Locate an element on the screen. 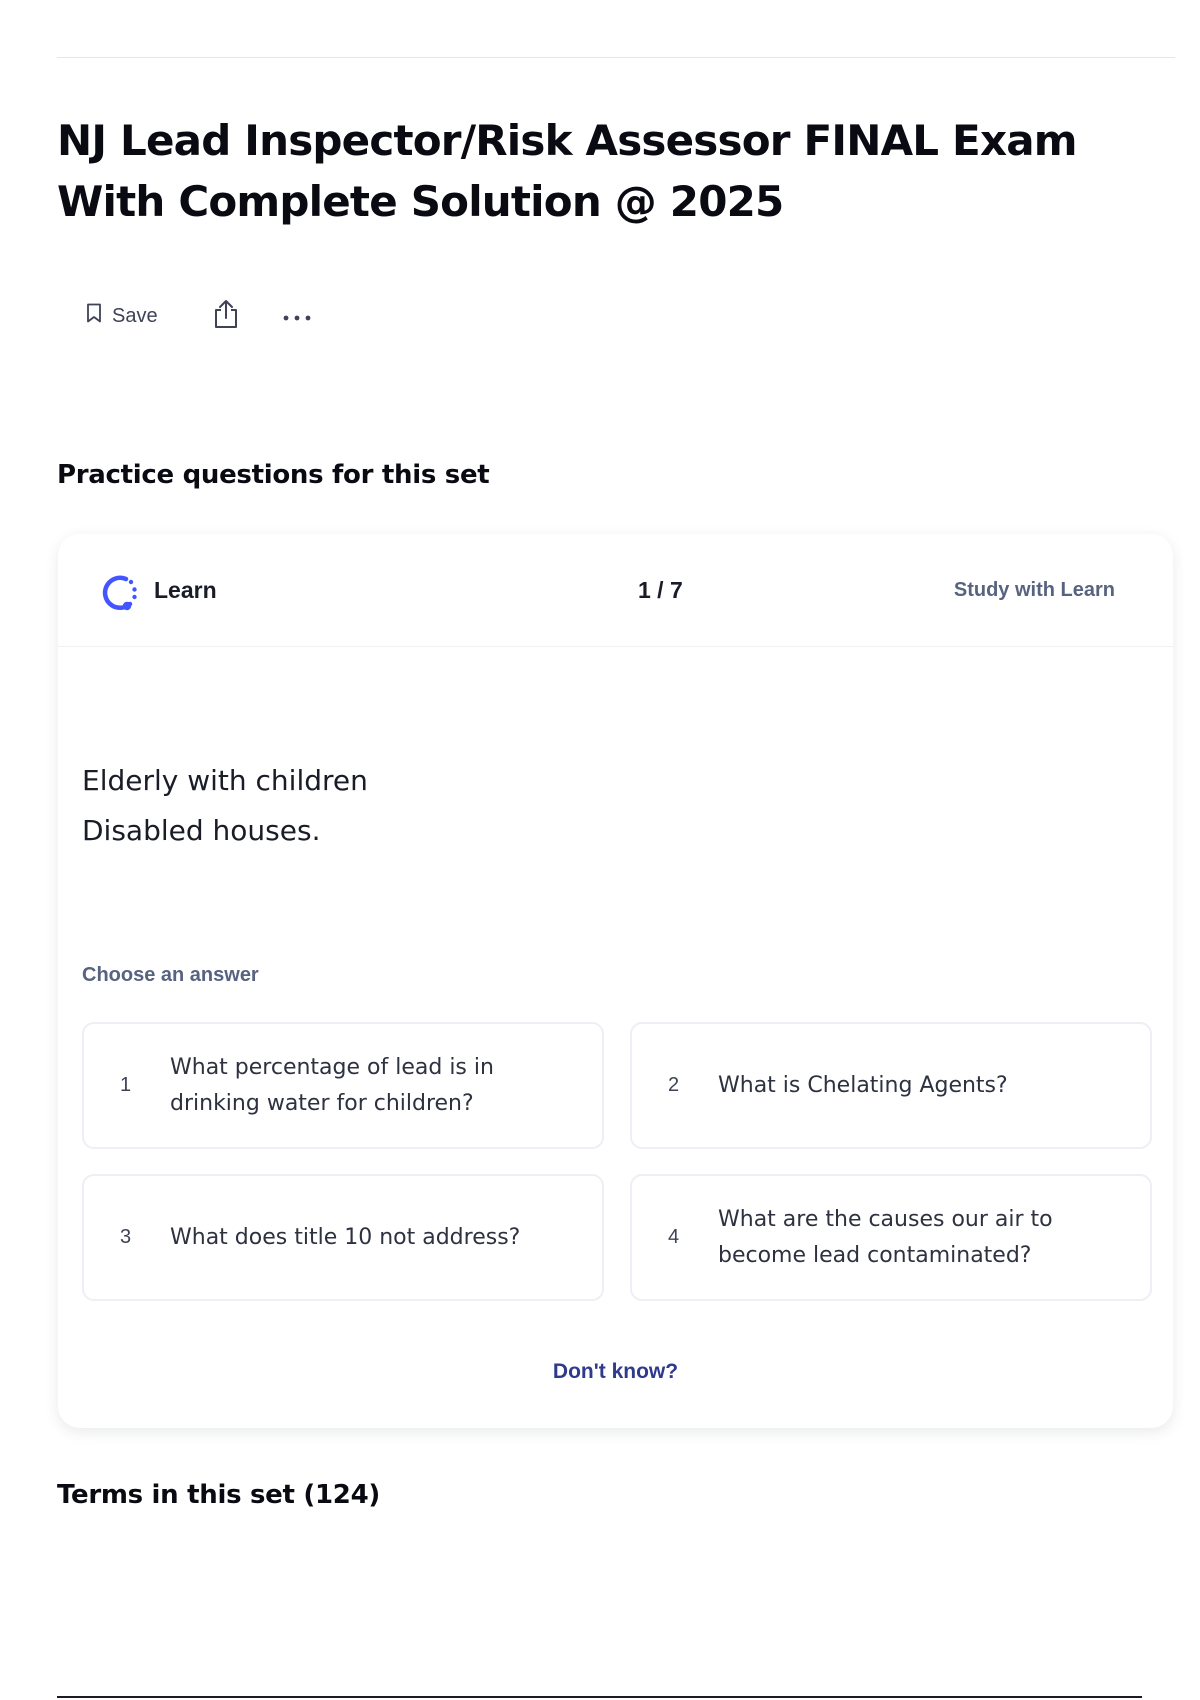 The image size is (1200, 1700). option-number: 2 is located at coordinates (674, 1085).